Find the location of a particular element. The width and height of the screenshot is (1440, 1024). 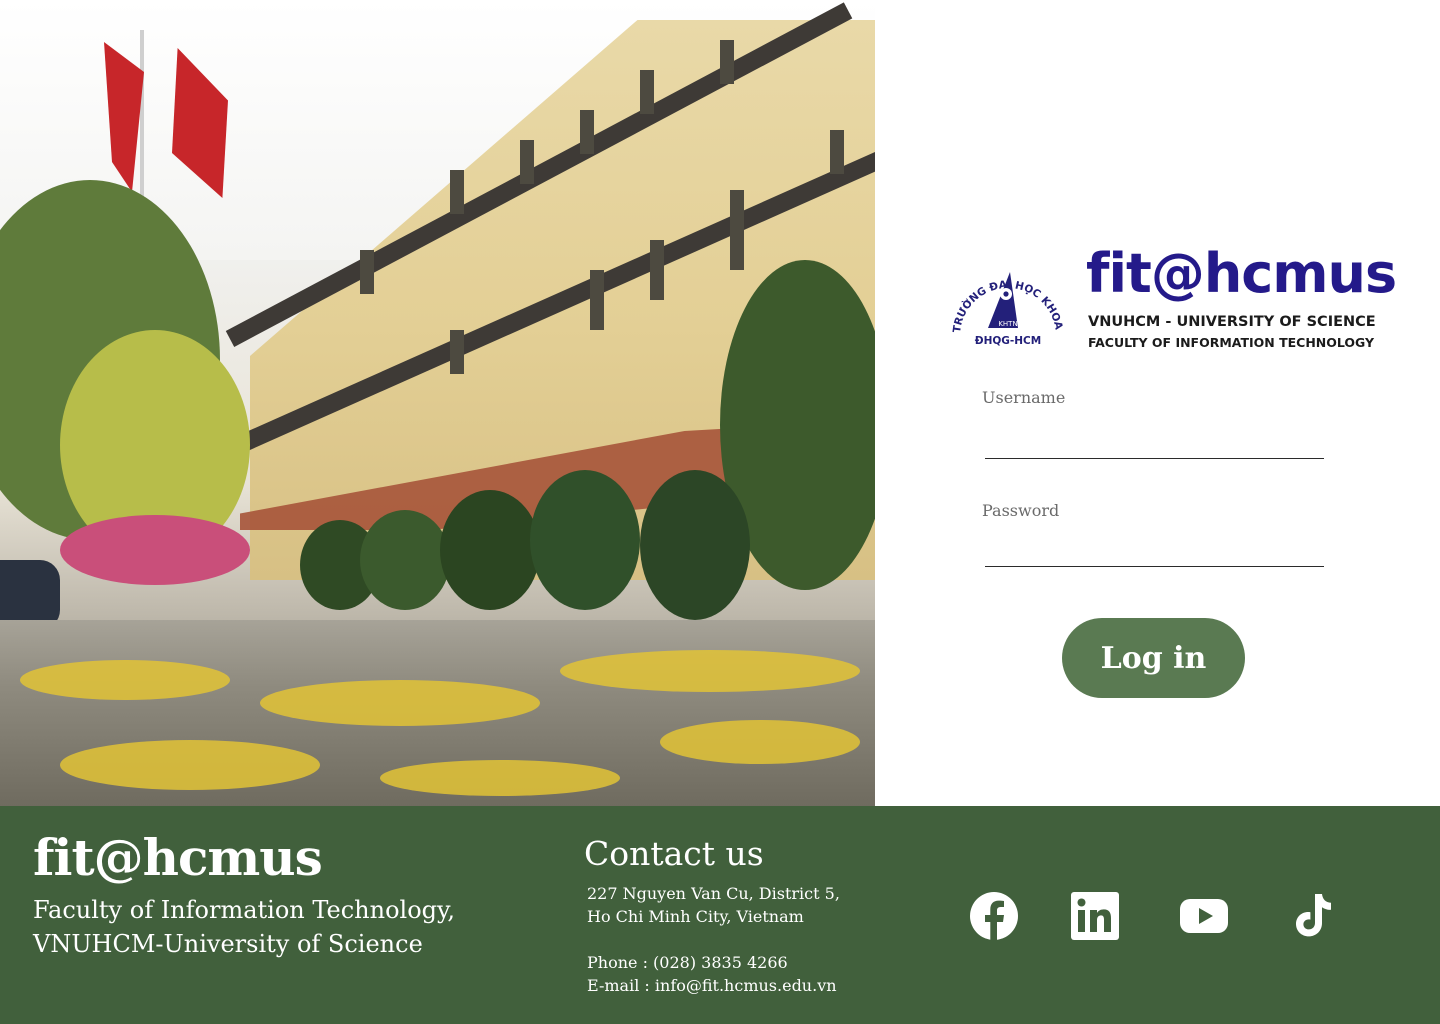

contact-title: Contact us is located at coordinates (674, 853).